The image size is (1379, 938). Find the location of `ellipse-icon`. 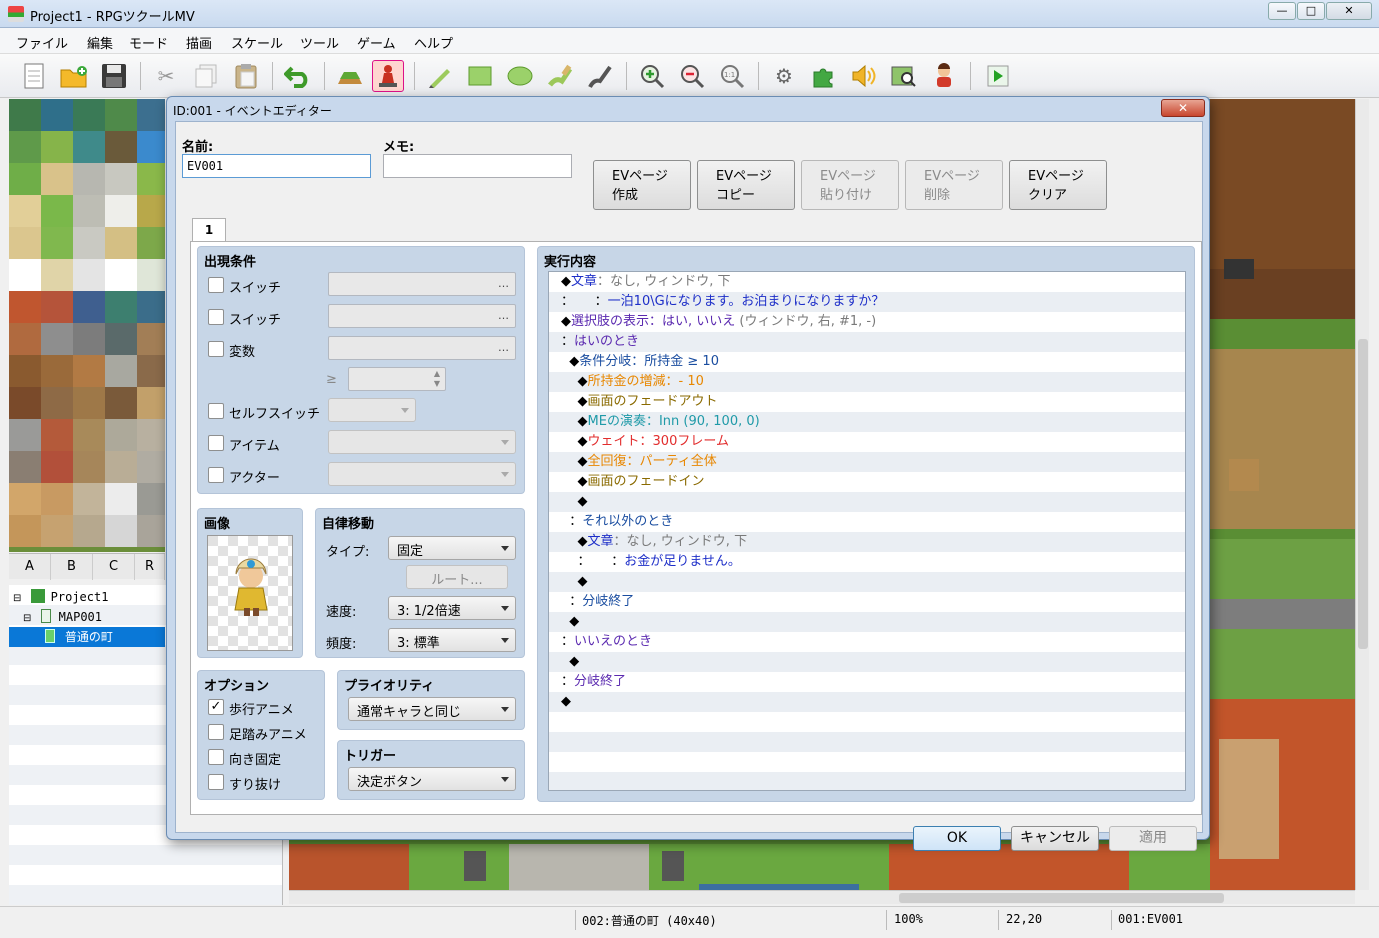

ellipse-icon is located at coordinates (520, 76).